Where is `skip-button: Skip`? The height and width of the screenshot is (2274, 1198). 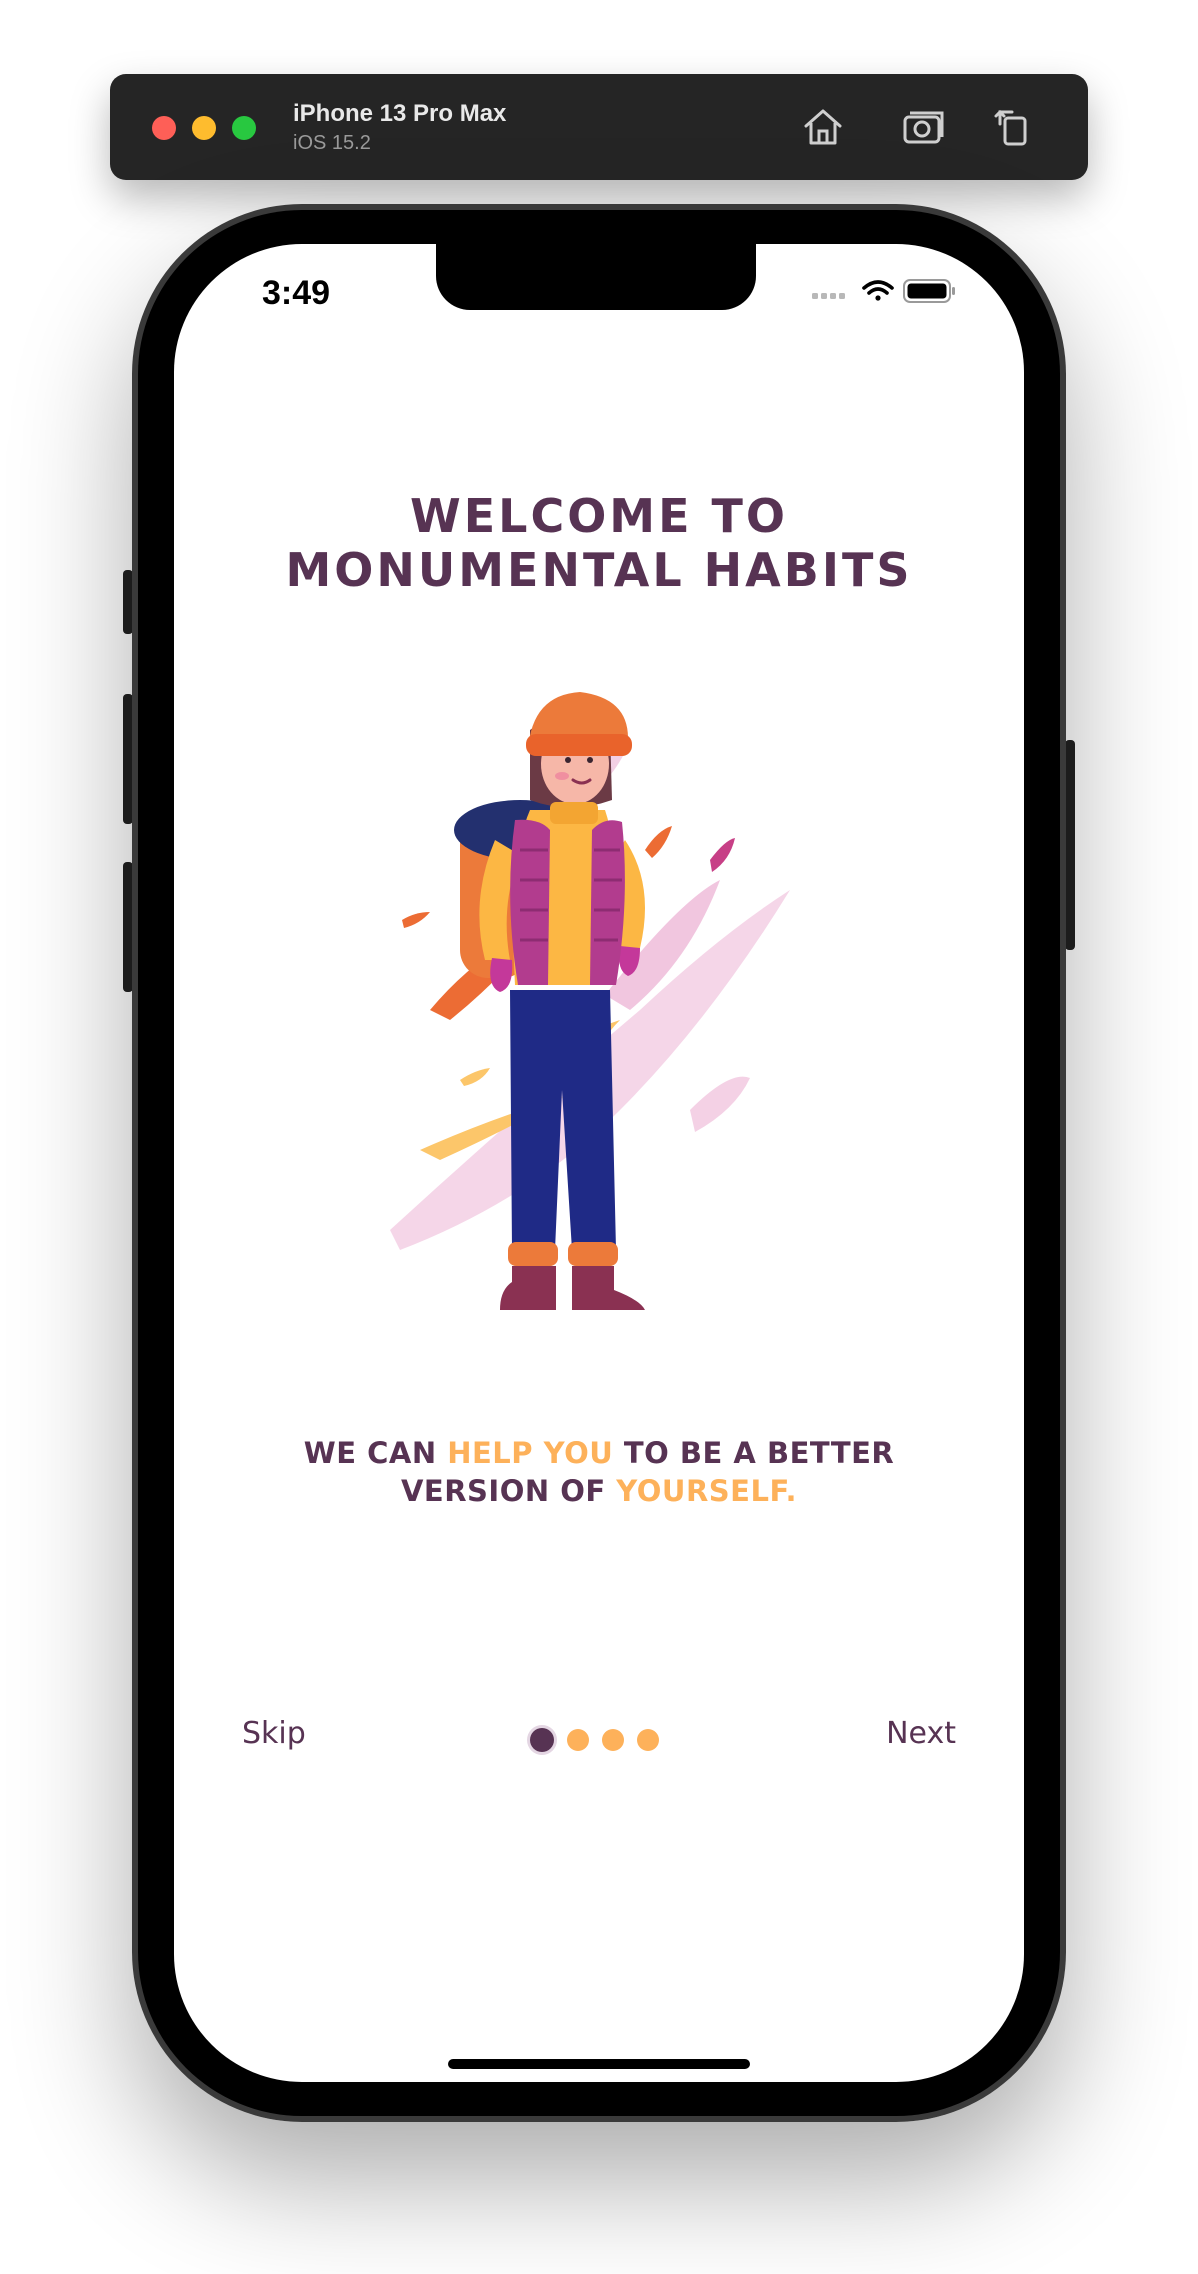 skip-button: Skip is located at coordinates (274, 1733).